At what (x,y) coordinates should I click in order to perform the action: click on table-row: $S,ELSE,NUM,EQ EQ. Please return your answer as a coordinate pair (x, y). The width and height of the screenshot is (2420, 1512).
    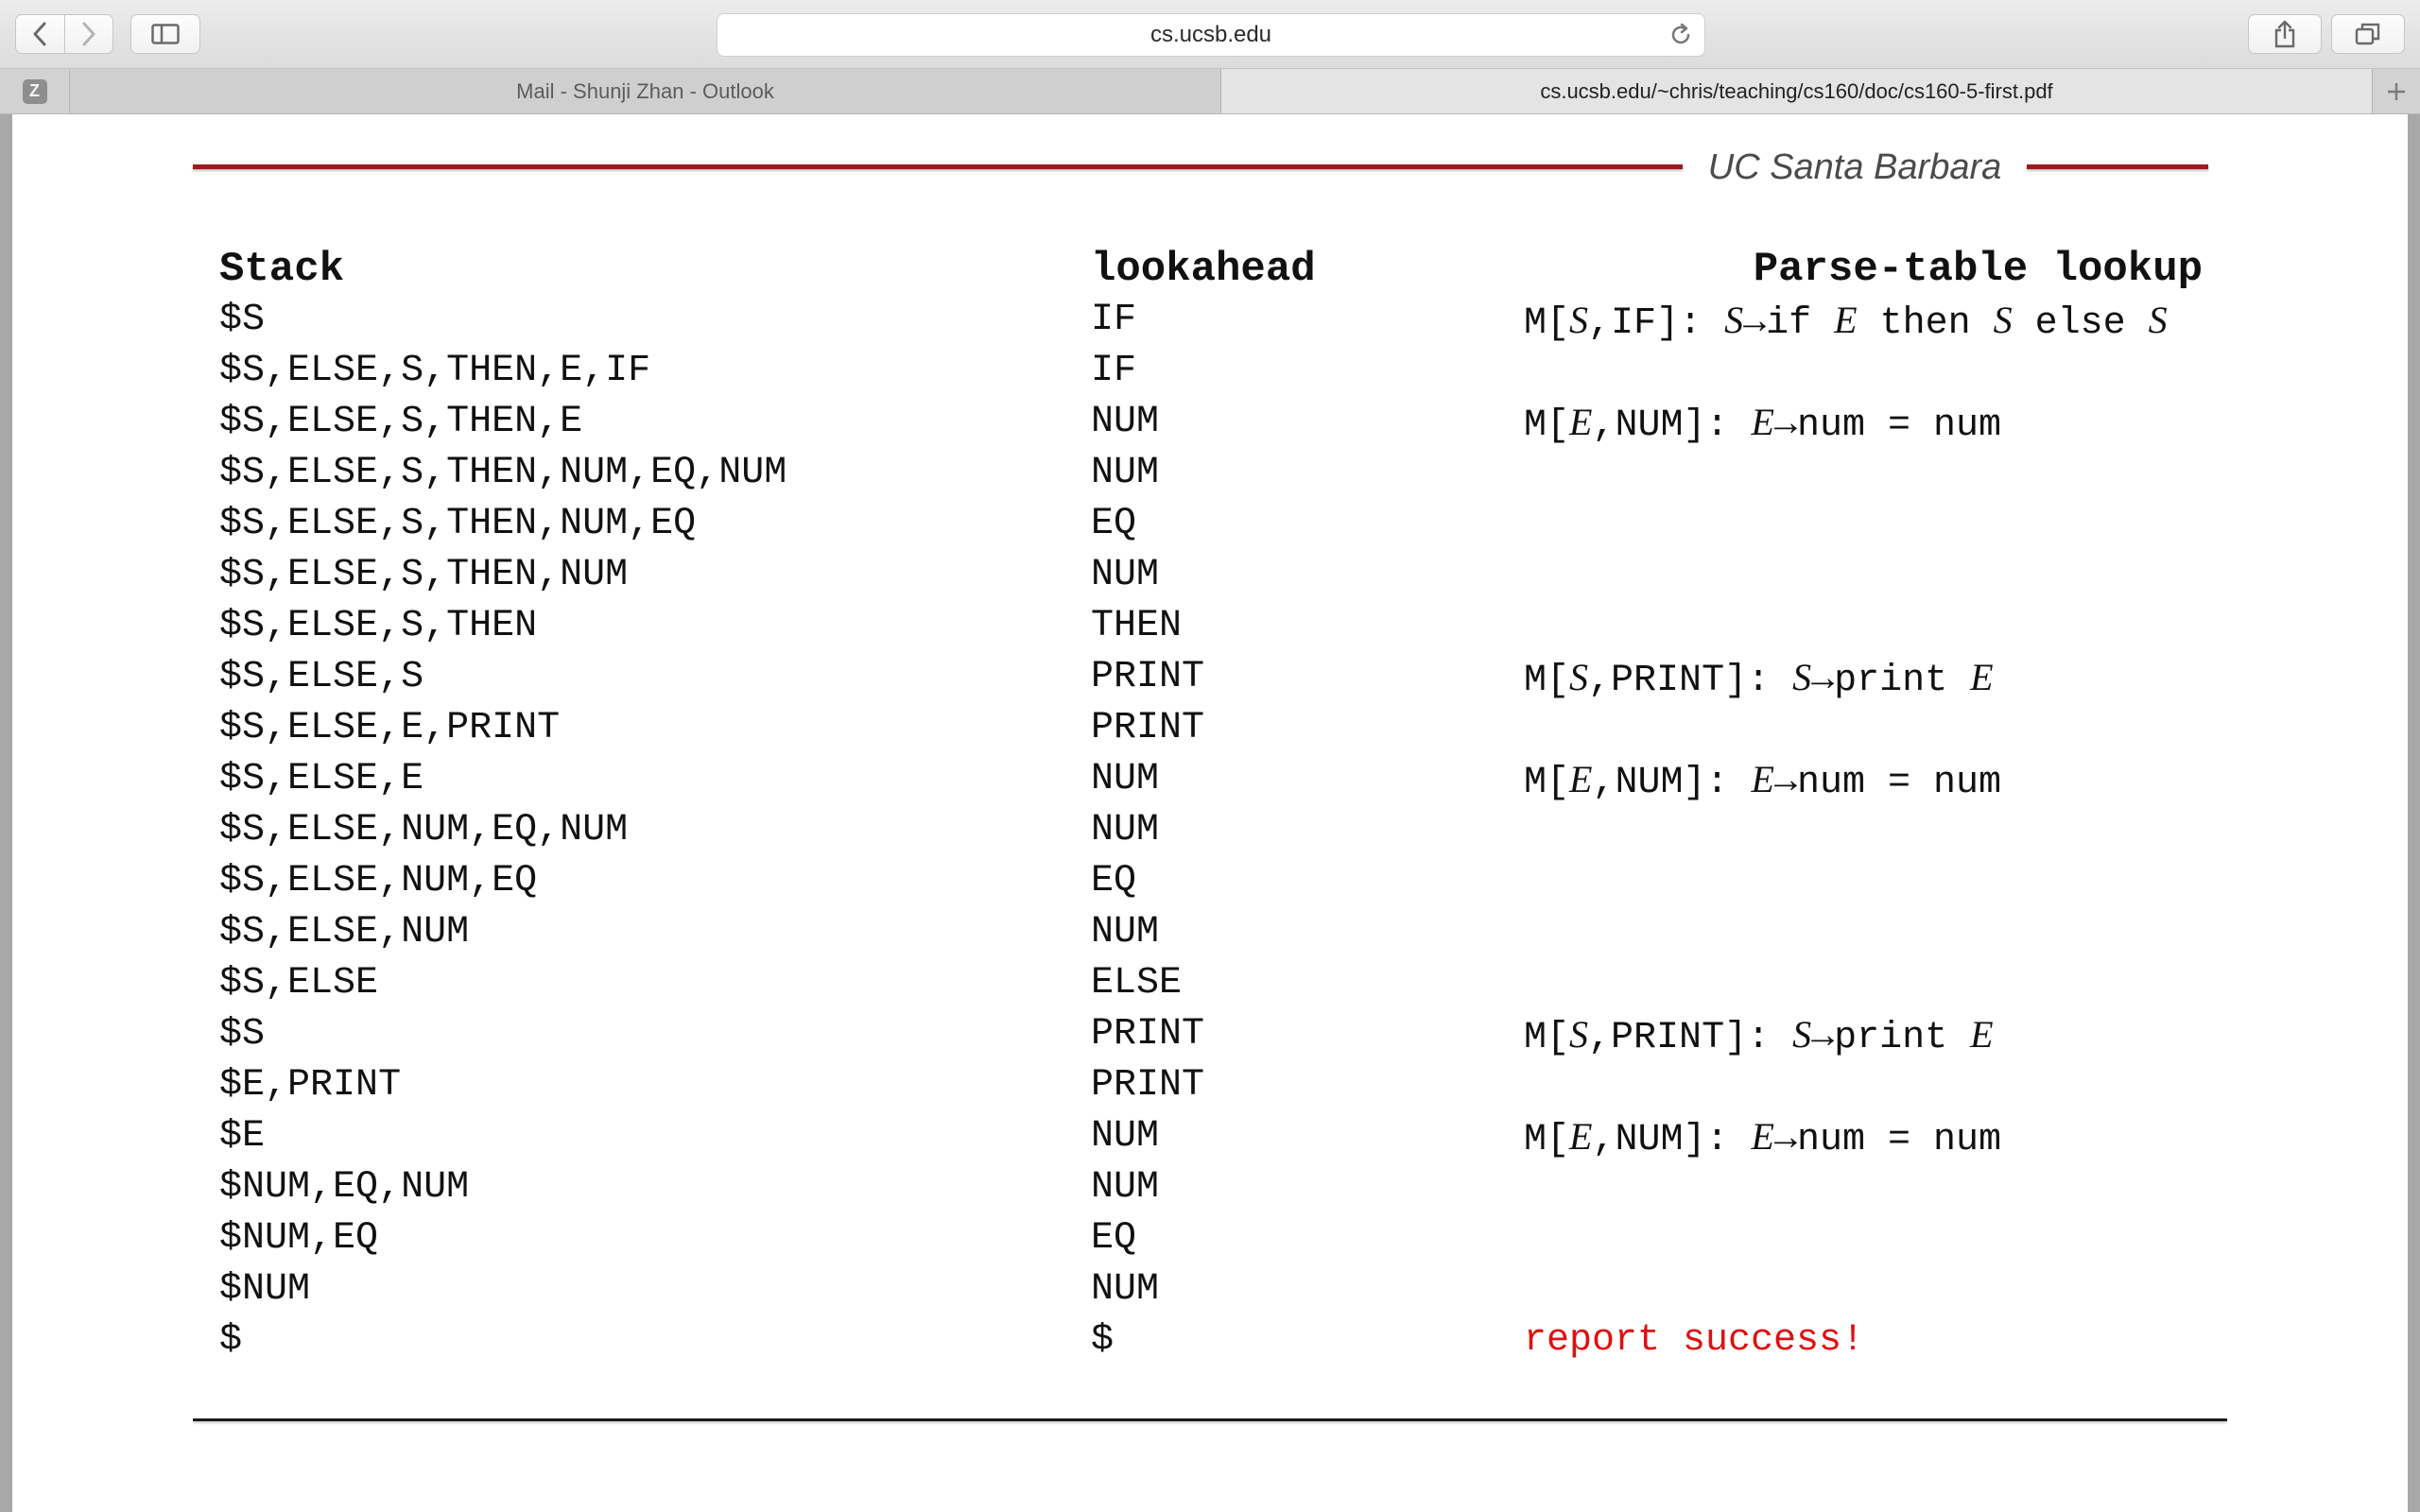
    Looking at the image, I should click on (1210, 881).